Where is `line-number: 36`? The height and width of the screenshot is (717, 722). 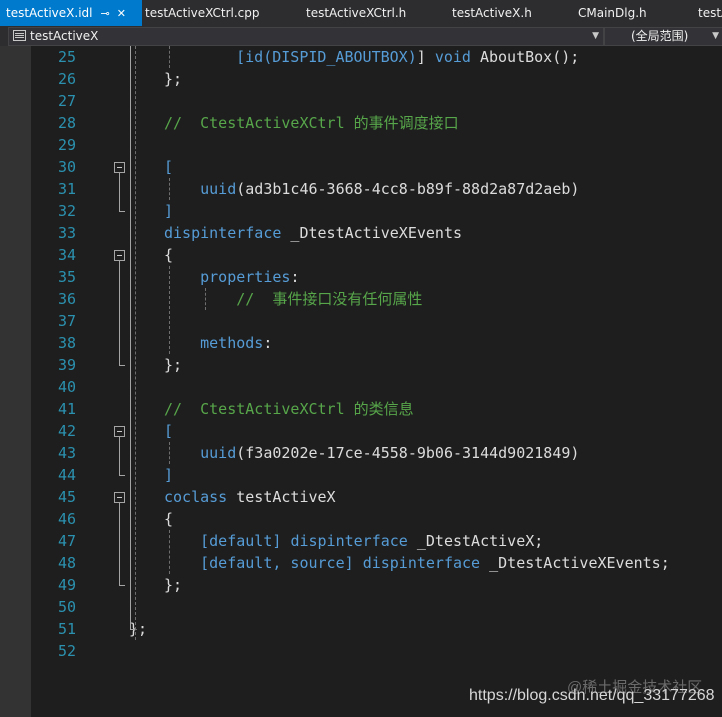
line-number: 36 is located at coordinates (66, 299).